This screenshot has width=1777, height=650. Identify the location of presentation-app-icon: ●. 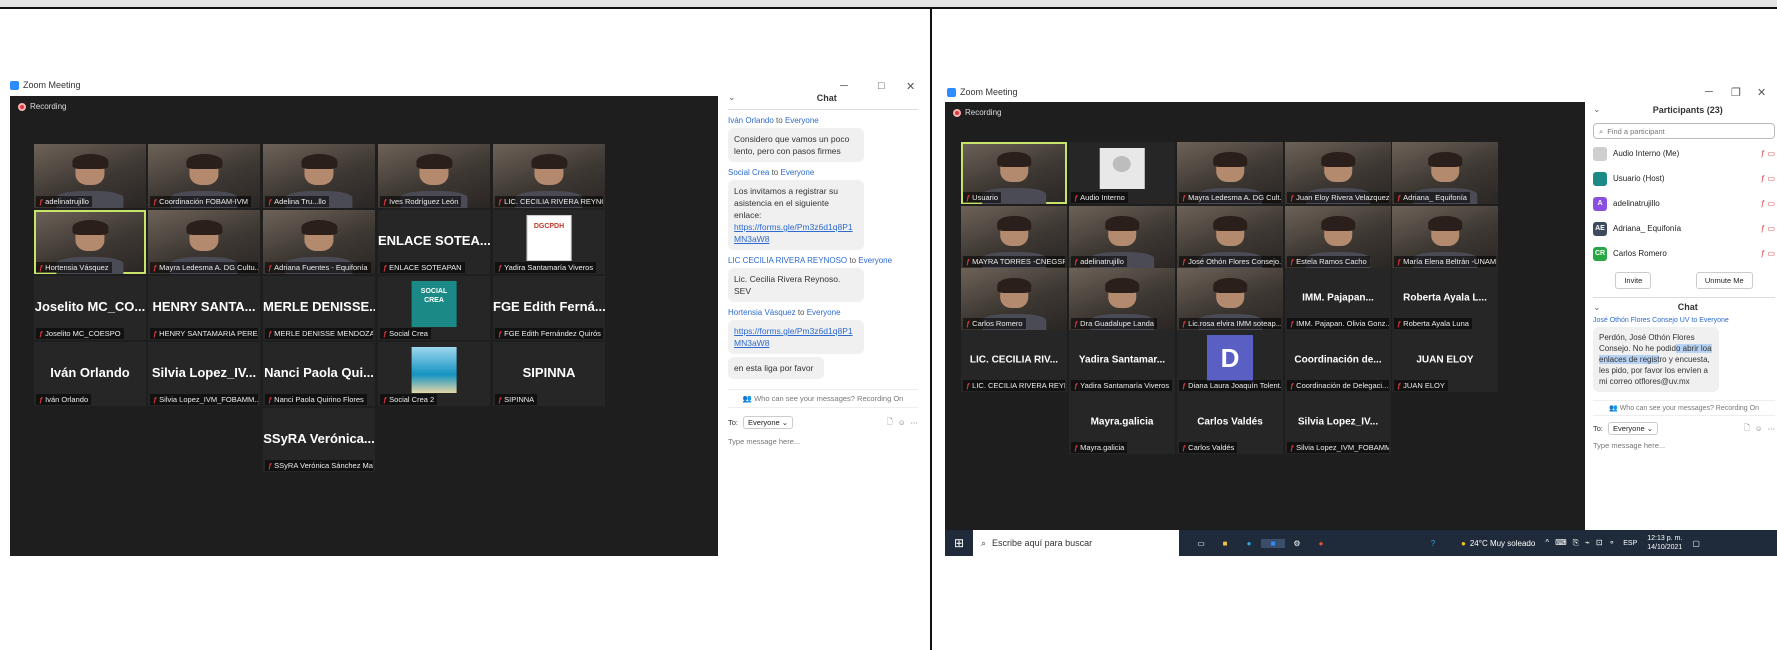
(1321, 543).